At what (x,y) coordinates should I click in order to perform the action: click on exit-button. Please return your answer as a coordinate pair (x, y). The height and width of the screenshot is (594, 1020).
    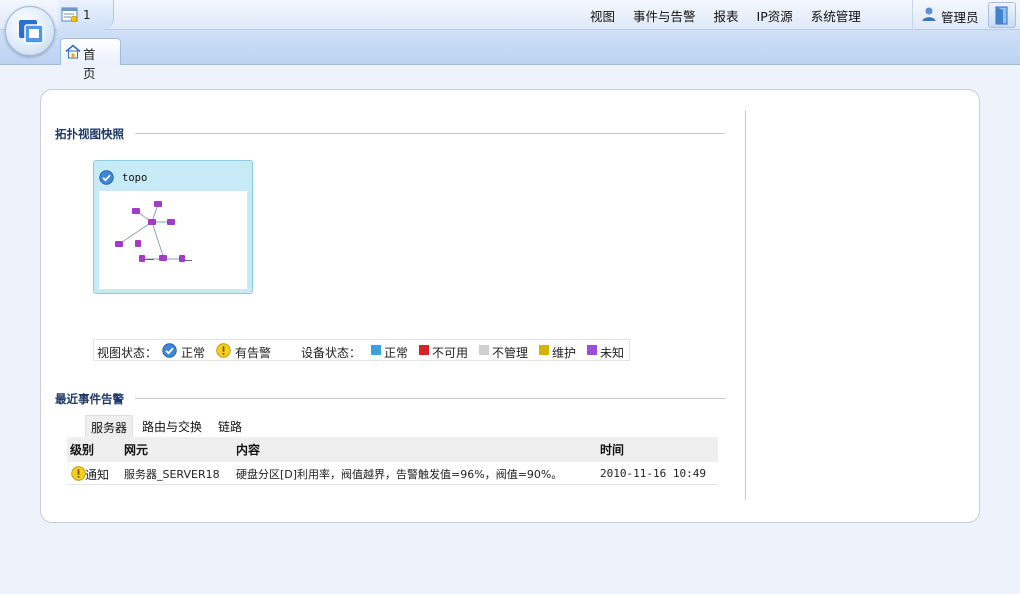
    Looking at the image, I should click on (1002, 15).